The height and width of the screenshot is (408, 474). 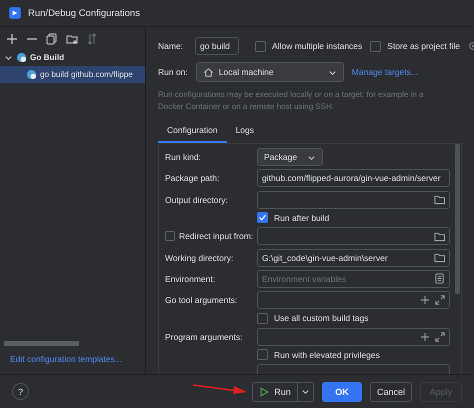 I want to click on field-label: Run kind:, so click(x=183, y=157).